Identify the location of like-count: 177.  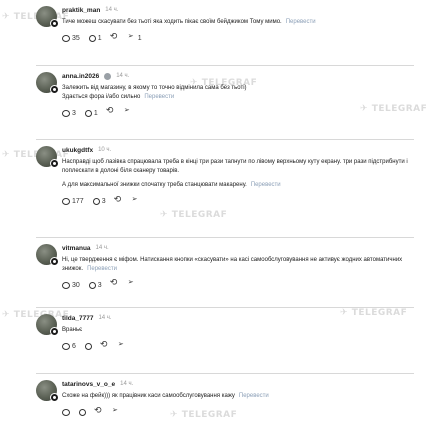
(78, 201).